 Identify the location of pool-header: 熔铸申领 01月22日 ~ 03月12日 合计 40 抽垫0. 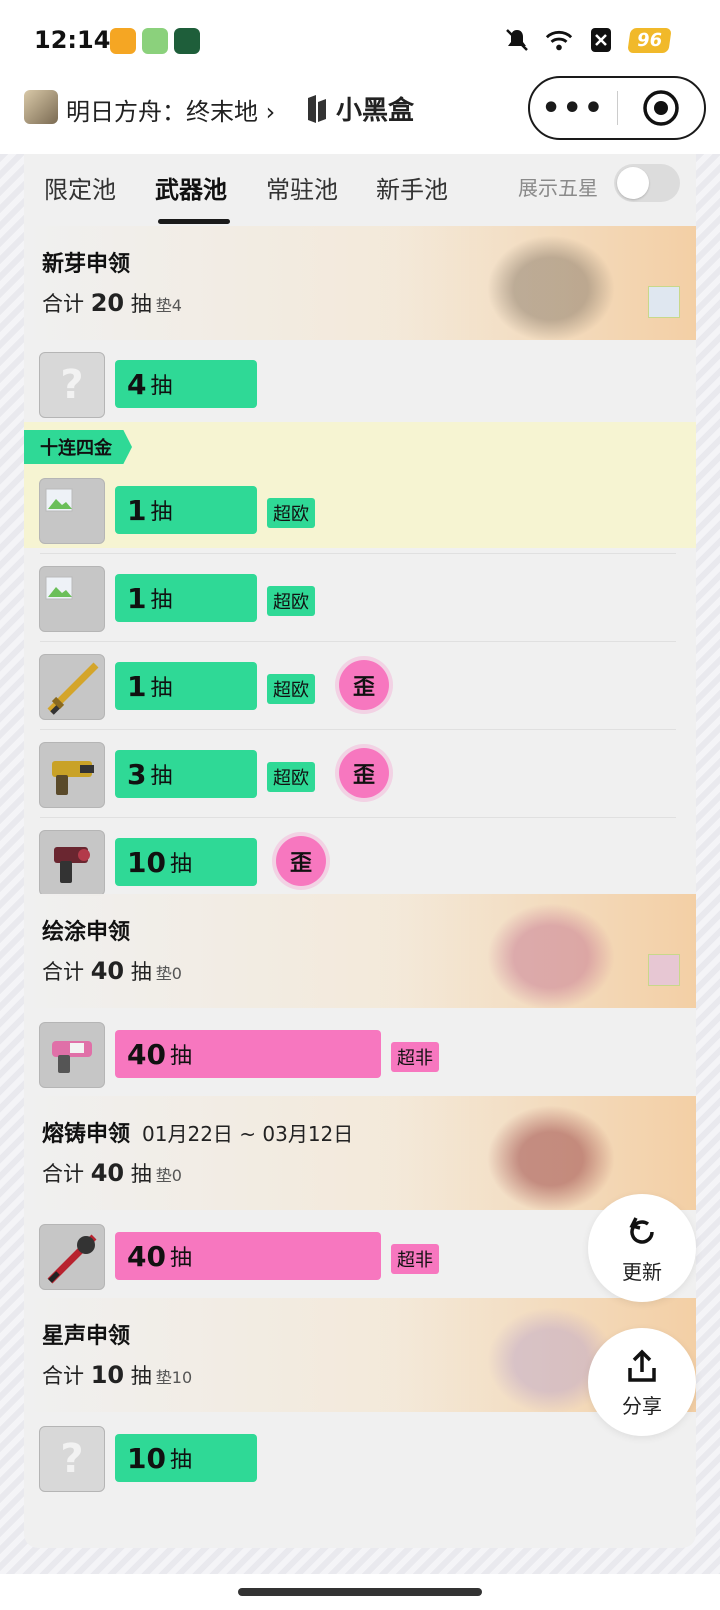
(360, 1153).